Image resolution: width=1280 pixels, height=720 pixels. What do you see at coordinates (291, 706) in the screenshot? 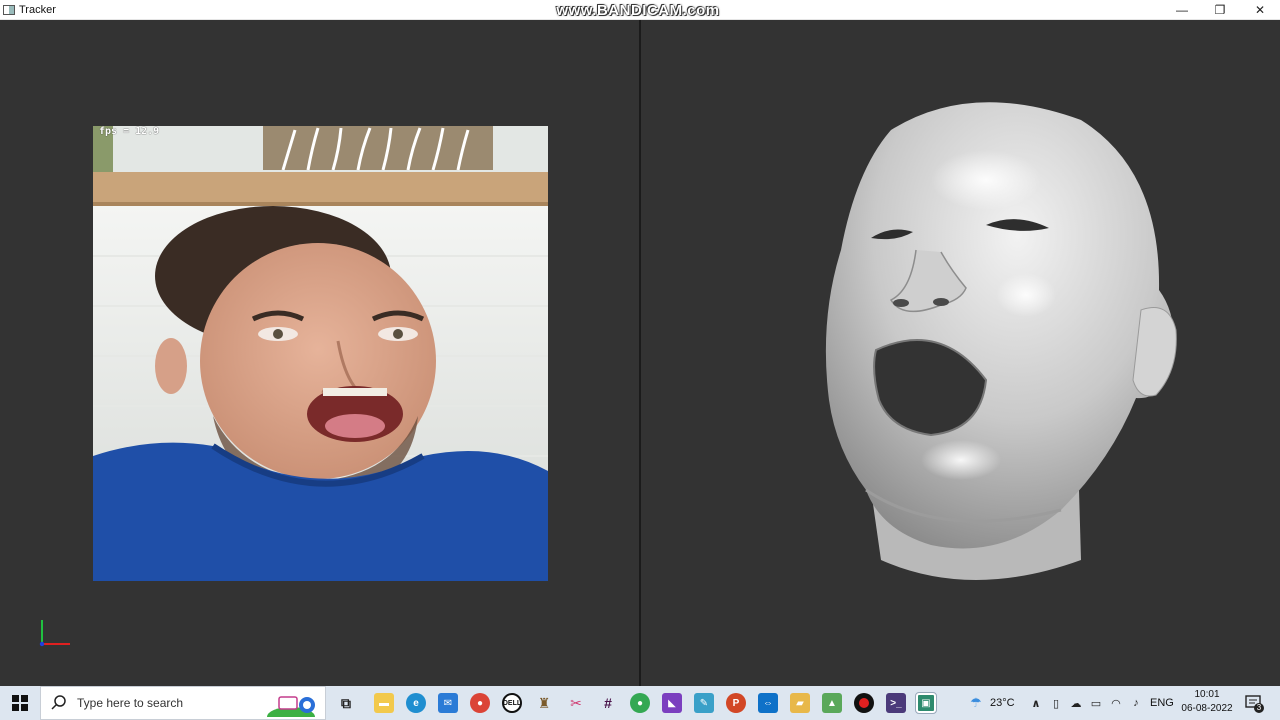
I see `search-highlight-icon` at bounding box center [291, 706].